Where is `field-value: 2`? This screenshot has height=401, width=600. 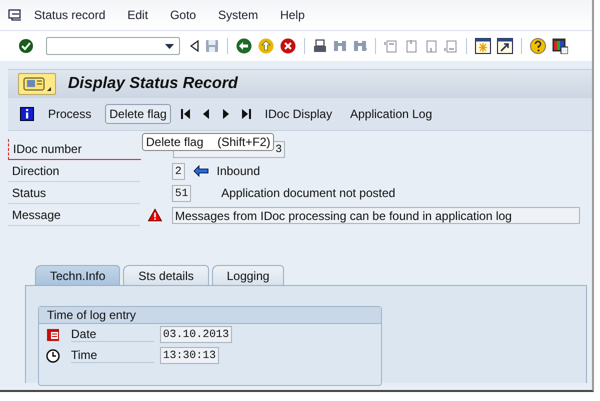
field-value: 2 is located at coordinates (178, 171).